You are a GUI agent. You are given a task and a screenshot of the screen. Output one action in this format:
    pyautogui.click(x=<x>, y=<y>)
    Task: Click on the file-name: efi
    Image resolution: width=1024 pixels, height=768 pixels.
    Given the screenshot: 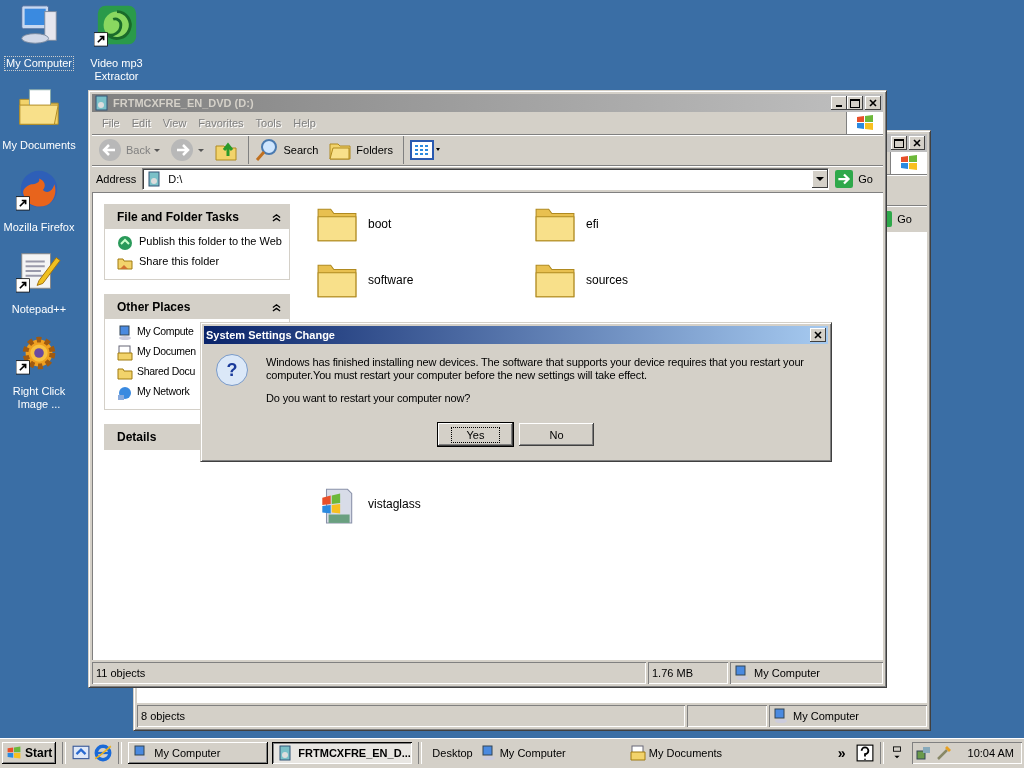 What is the action you would take?
    pyautogui.click(x=592, y=224)
    